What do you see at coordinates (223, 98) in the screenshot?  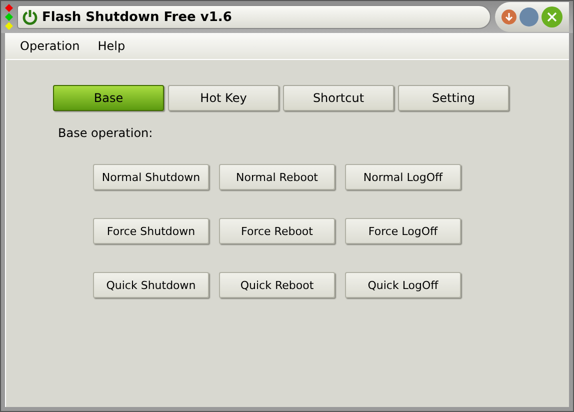 I see `tab: Hot Key` at bounding box center [223, 98].